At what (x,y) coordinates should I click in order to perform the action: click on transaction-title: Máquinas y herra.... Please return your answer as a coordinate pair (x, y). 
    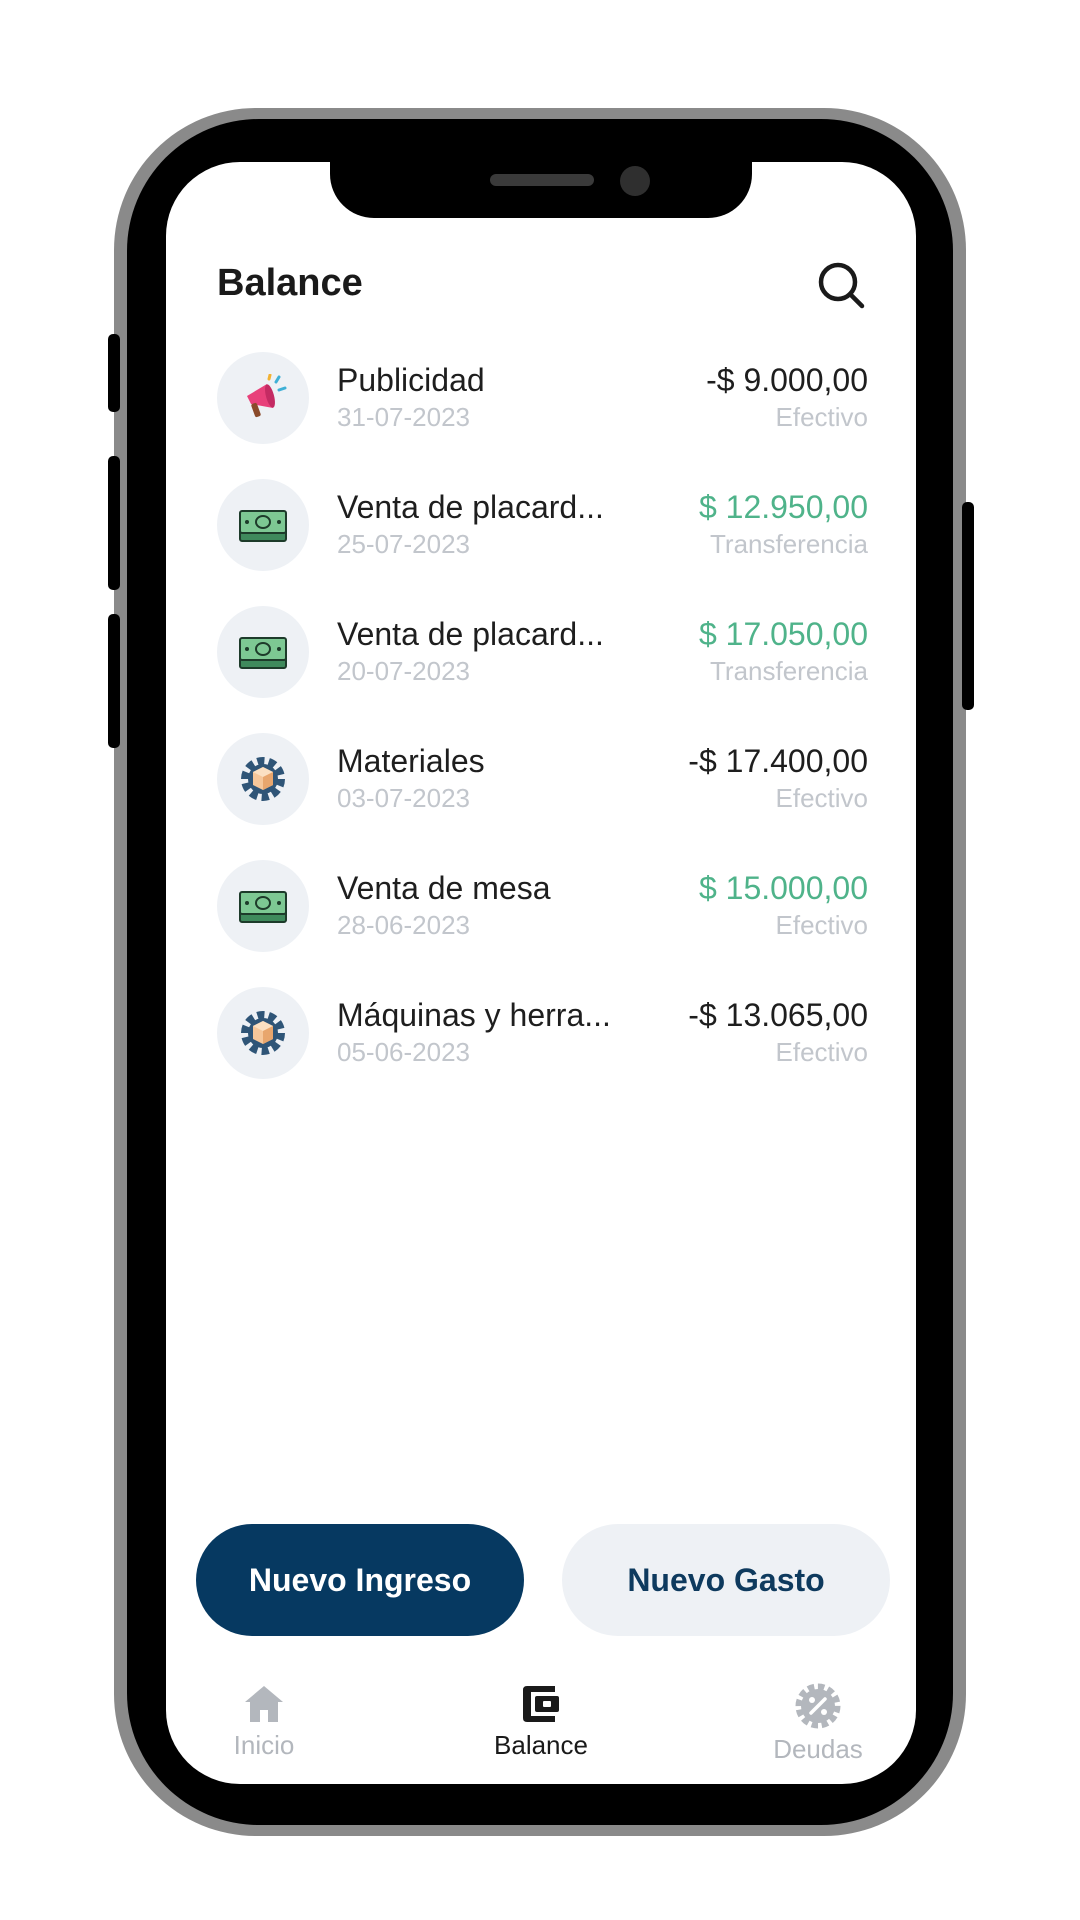
    Looking at the image, I should click on (474, 1015).